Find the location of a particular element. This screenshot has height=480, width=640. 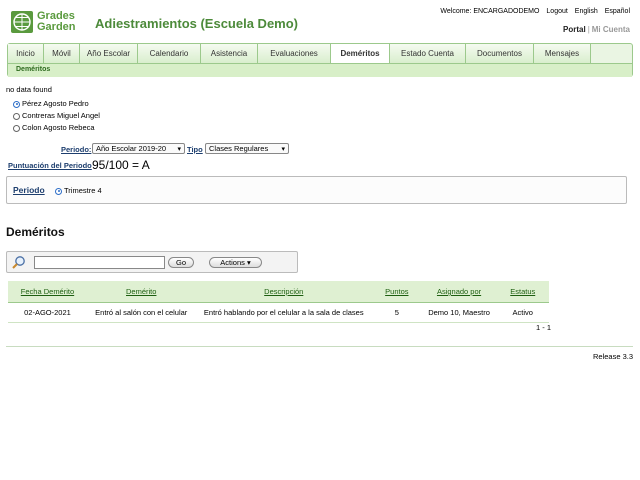

tab-mensajes: Mensajes is located at coordinates (562, 53).